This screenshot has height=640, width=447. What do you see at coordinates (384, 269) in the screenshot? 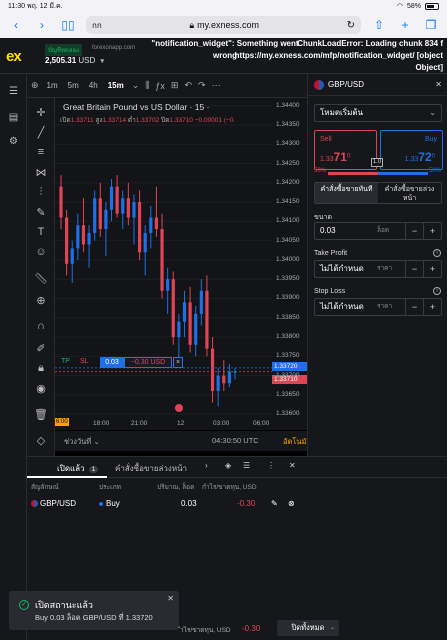
I see `tp-mode: ราคา` at bounding box center [384, 269].